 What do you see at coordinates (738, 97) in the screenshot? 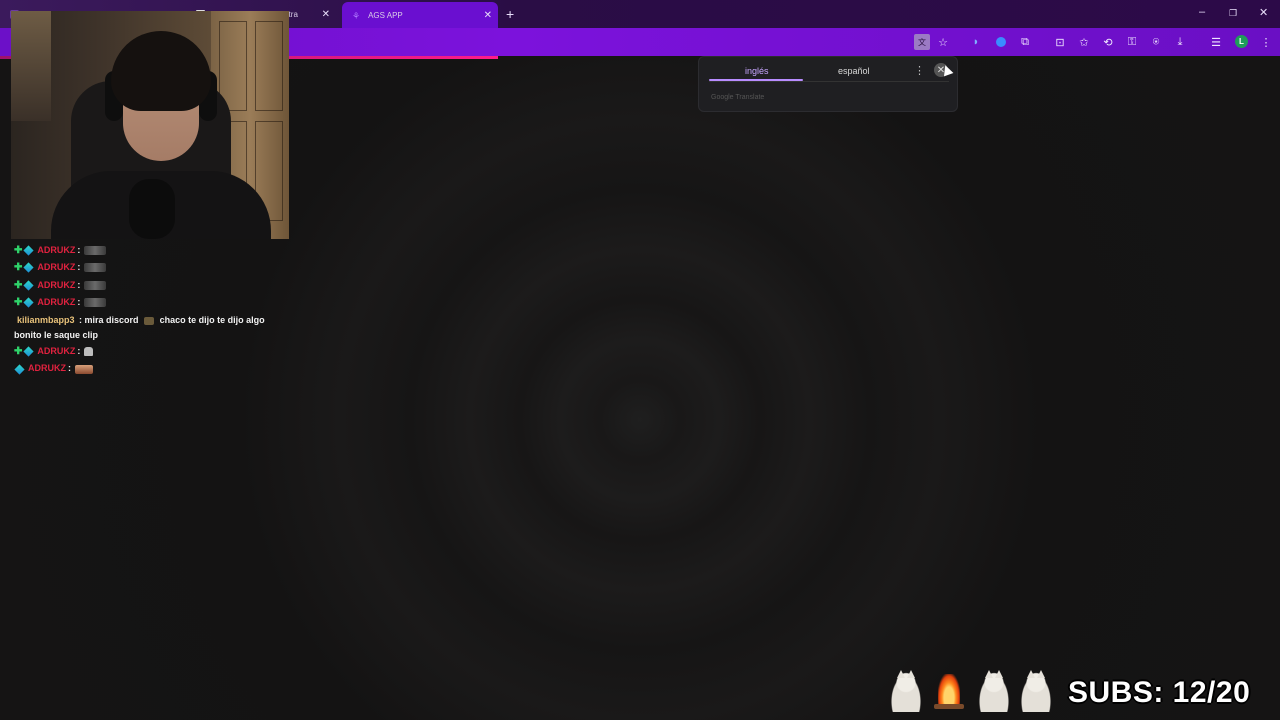
I see `translate-footer: Google Translate` at bounding box center [738, 97].